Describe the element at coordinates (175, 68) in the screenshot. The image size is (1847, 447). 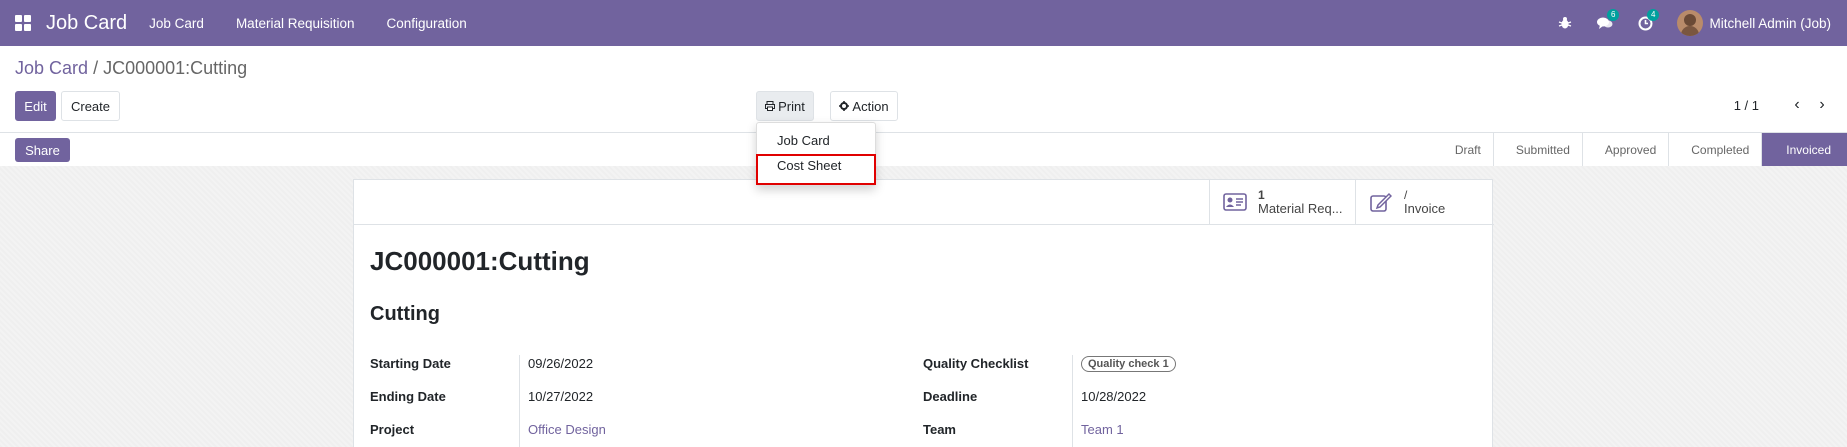
I see `breadcrumb-current: JC000001:Cutting` at that location.